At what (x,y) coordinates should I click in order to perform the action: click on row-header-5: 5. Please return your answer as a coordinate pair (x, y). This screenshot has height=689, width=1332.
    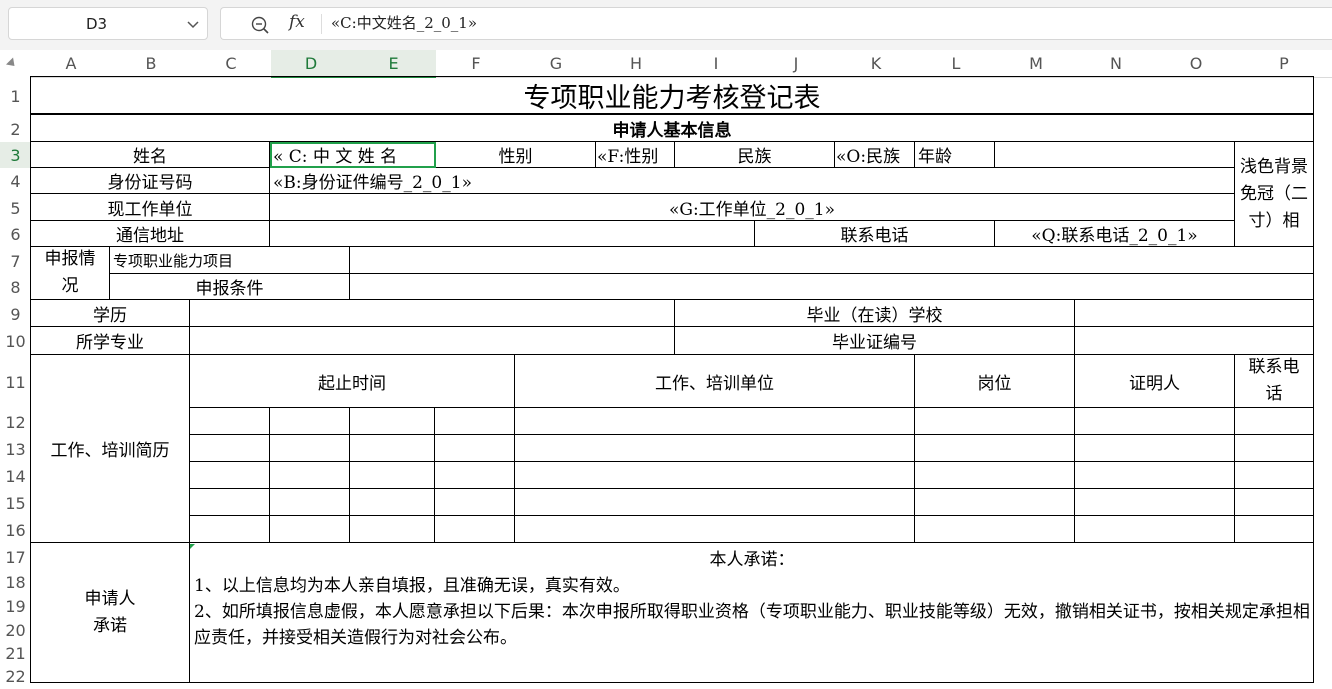
    Looking at the image, I should click on (15, 207).